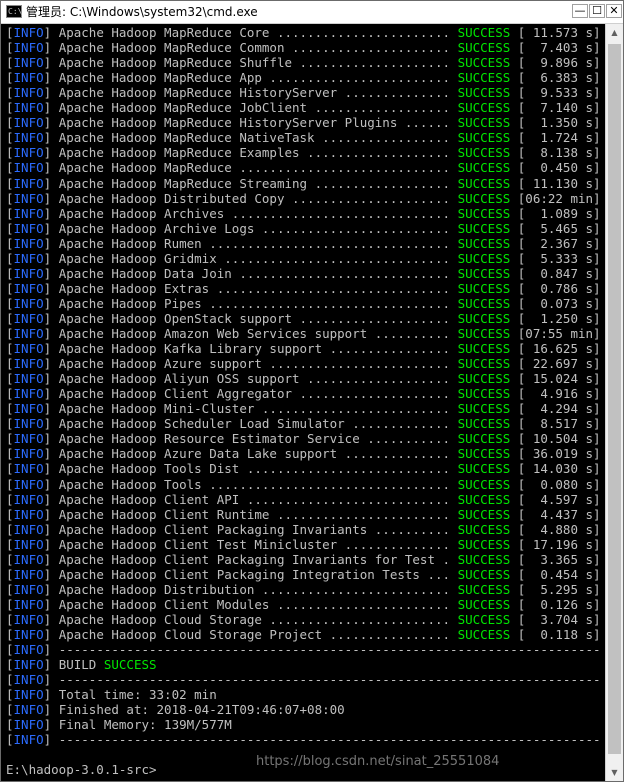 This screenshot has height=782, width=624. What do you see at coordinates (614, 32) in the screenshot?
I see `scroll-up-icon: ▲` at bounding box center [614, 32].